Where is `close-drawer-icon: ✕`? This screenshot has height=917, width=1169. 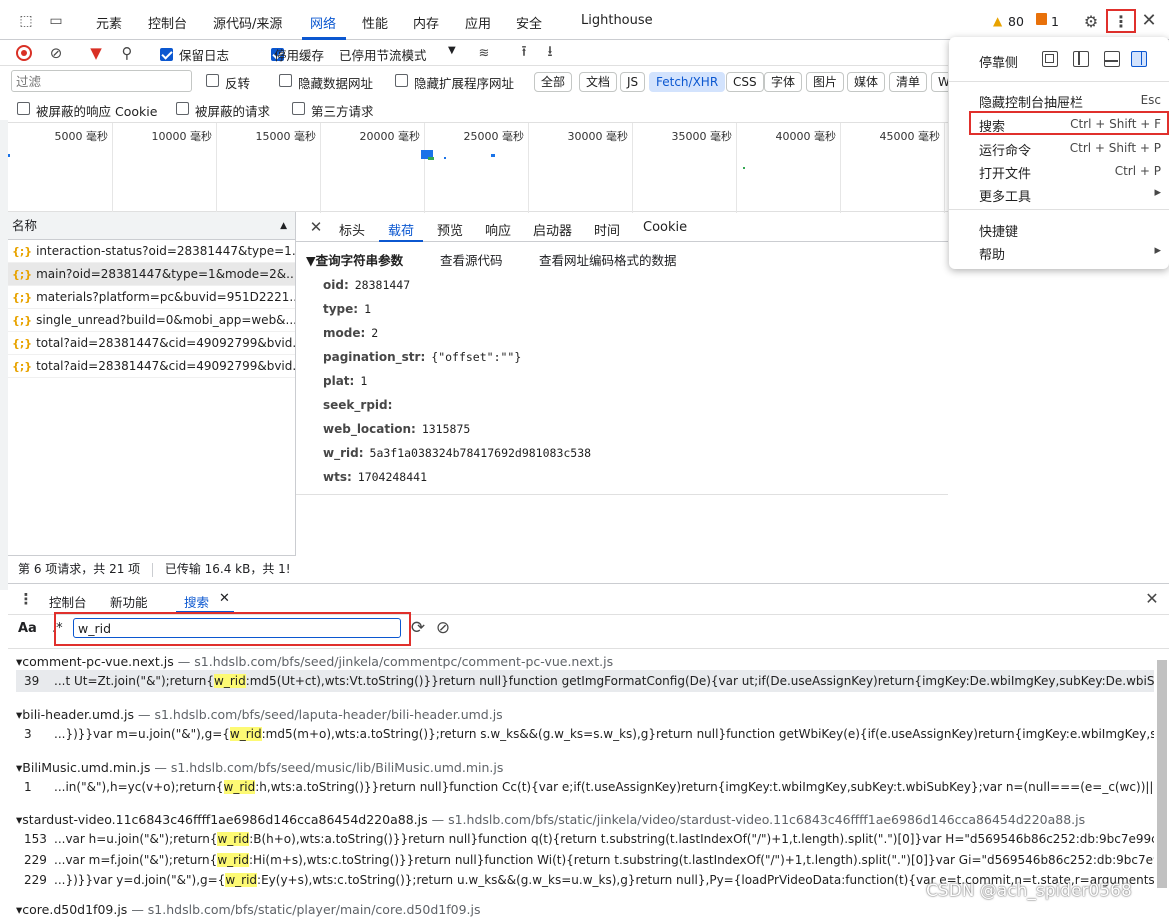 close-drawer-icon: ✕ is located at coordinates (1152, 598).